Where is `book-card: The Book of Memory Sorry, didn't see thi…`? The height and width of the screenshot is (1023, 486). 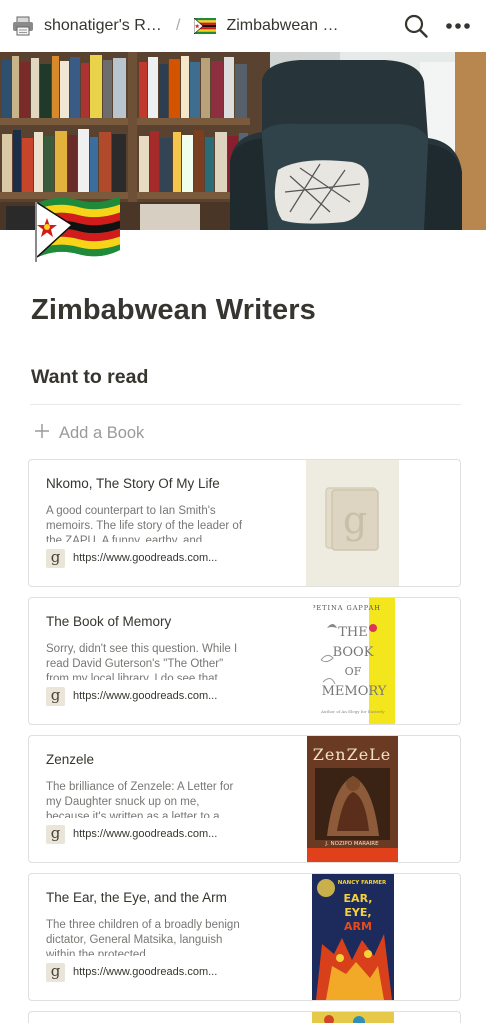 book-card: The Book of Memory Sorry, didn't see thi… is located at coordinates (244, 661).